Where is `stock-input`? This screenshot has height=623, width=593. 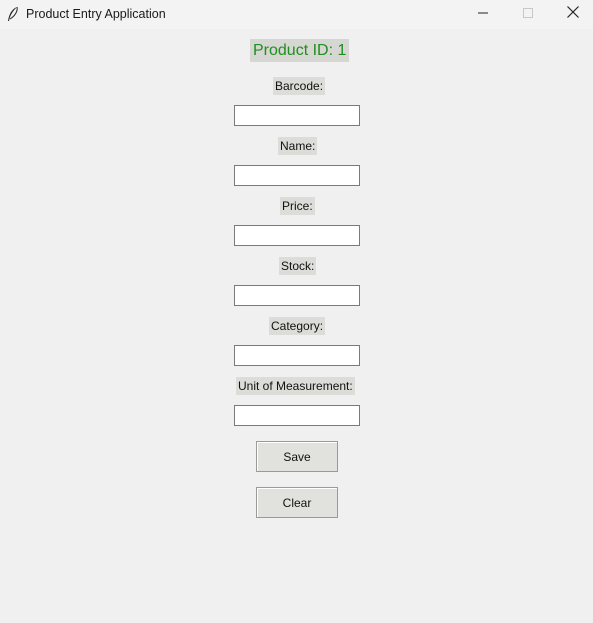 stock-input is located at coordinates (297, 295).